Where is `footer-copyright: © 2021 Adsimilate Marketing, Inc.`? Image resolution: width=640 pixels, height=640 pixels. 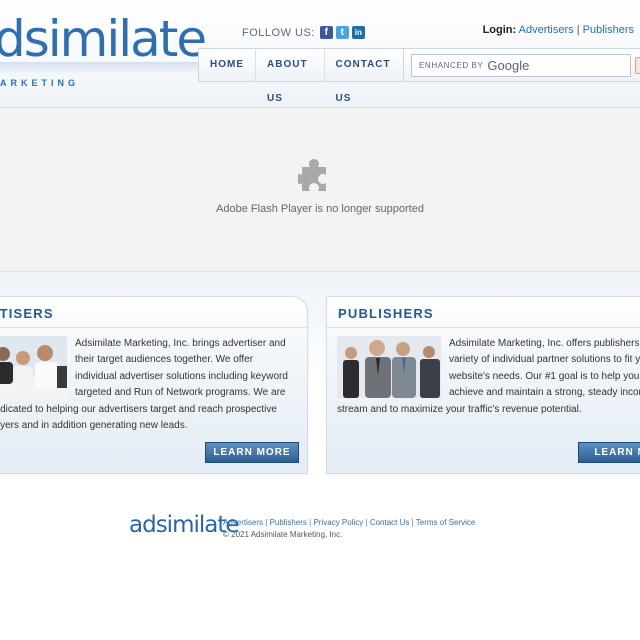 footer-copyright: © 2021 Adsimilate Marketing, Inc. is located at coordinates (283, 534).